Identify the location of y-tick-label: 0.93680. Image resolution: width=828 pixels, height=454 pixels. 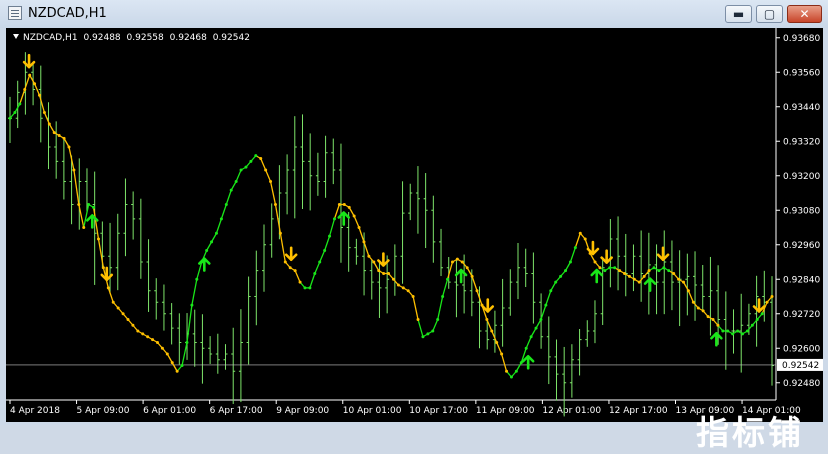
(801, 39).